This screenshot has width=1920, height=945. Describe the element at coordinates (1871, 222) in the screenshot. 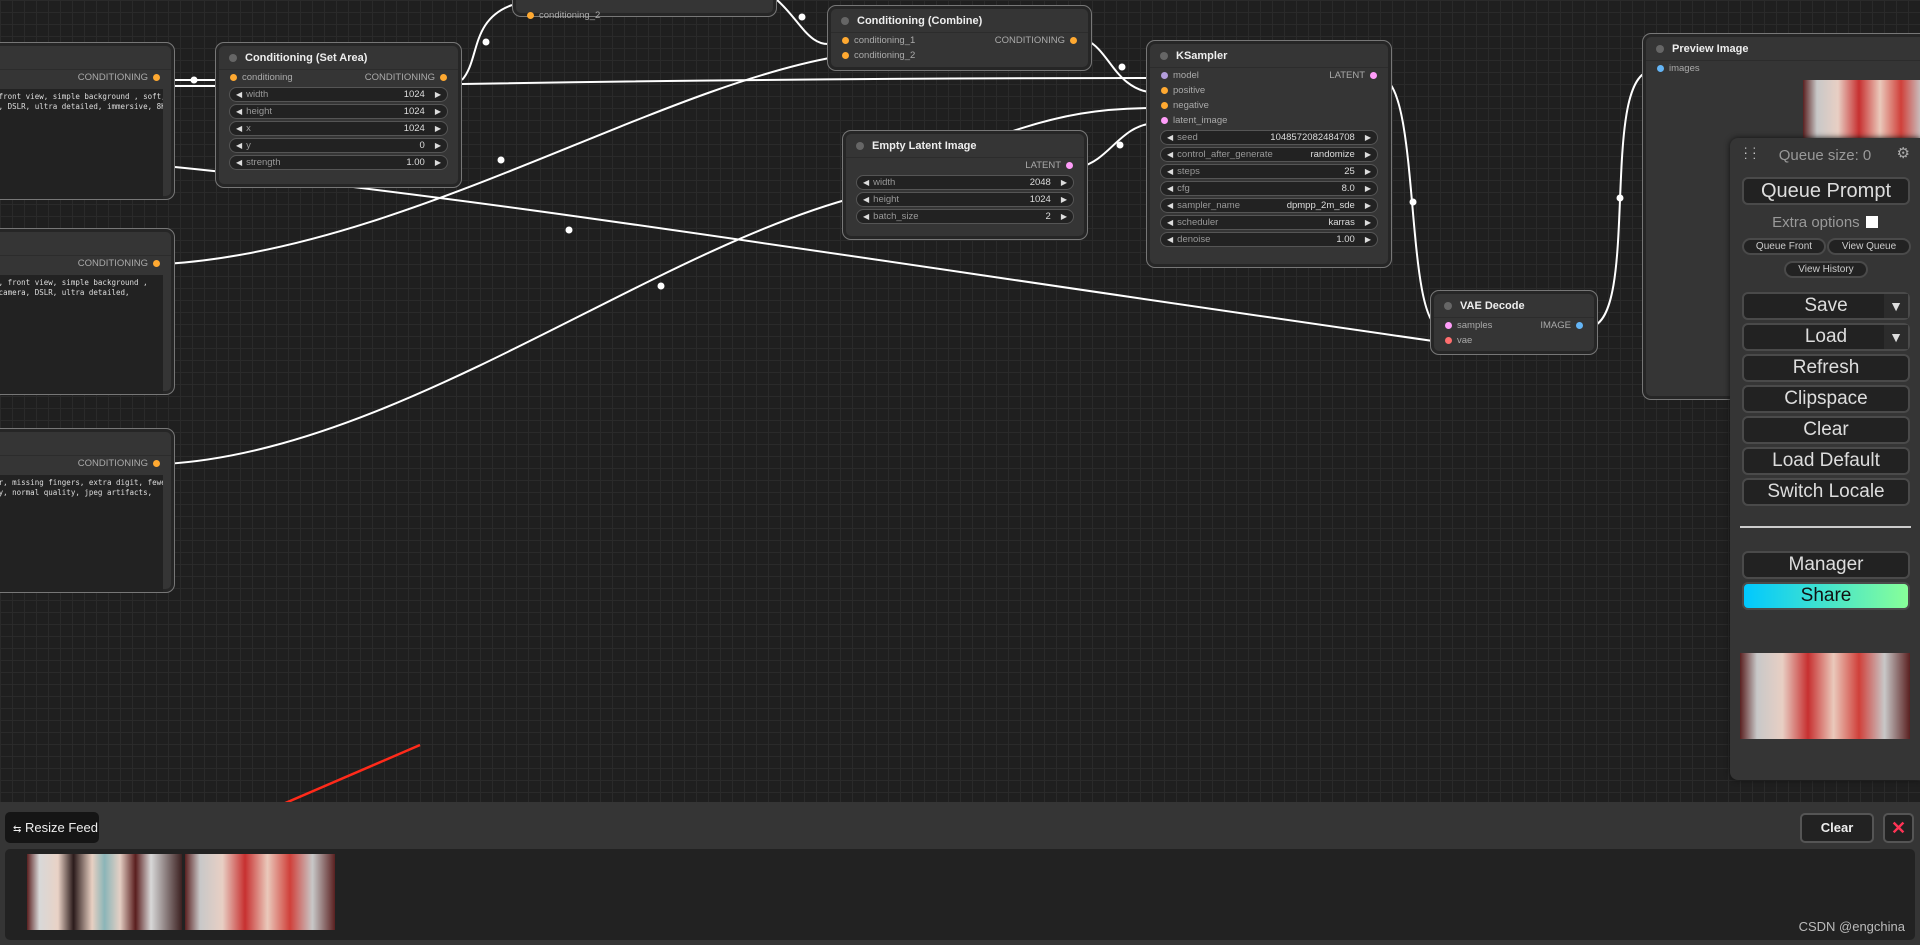

I see `extra-options-checkbox` at that location.